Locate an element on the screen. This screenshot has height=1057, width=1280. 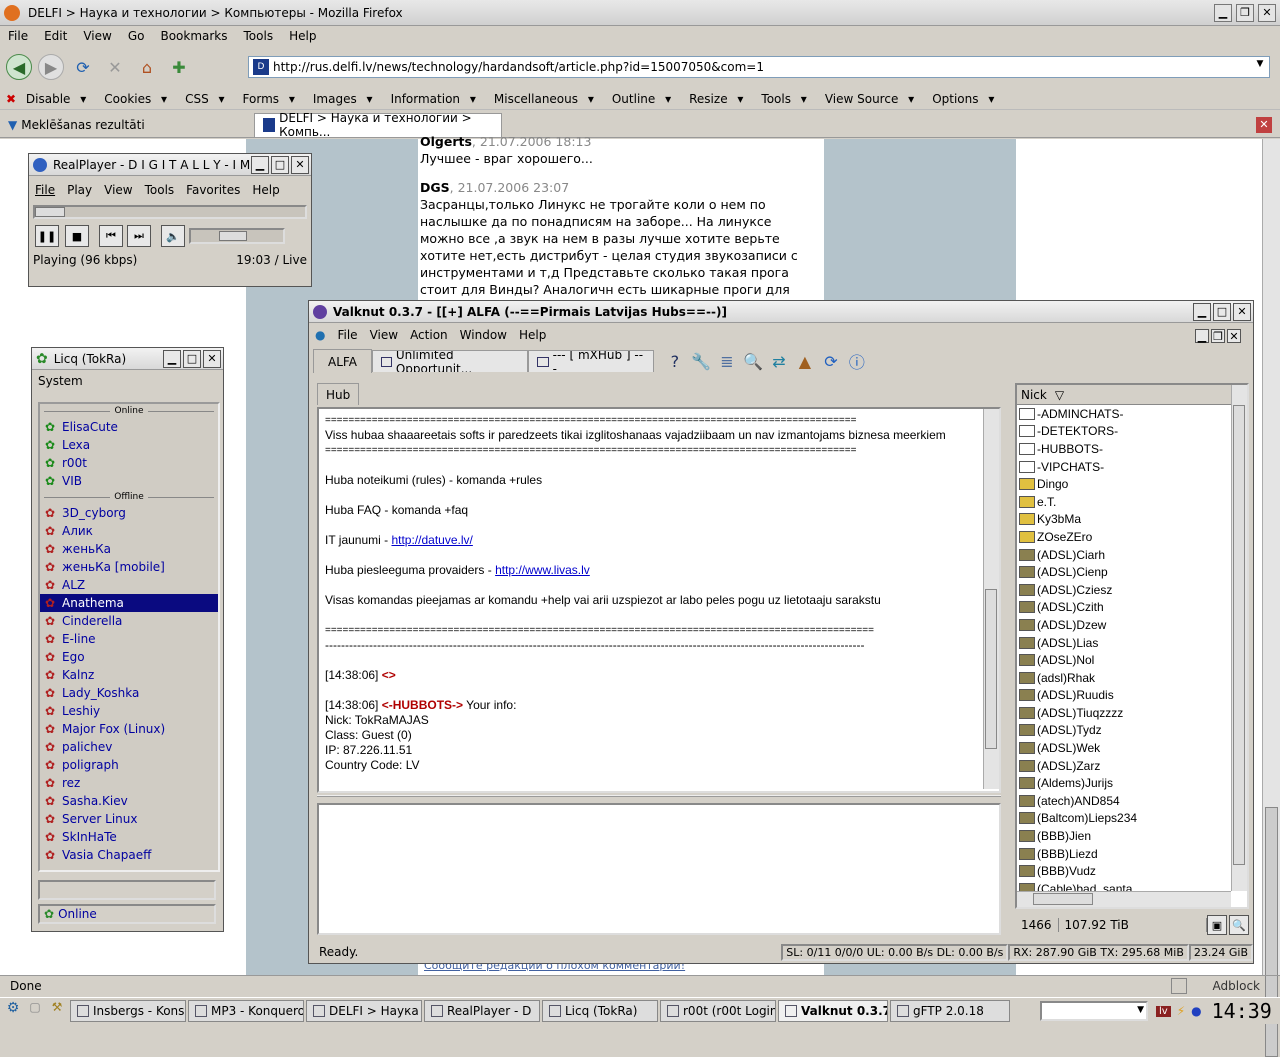
nick-row: ZOseZEro is located at coordinates (1132, 537).